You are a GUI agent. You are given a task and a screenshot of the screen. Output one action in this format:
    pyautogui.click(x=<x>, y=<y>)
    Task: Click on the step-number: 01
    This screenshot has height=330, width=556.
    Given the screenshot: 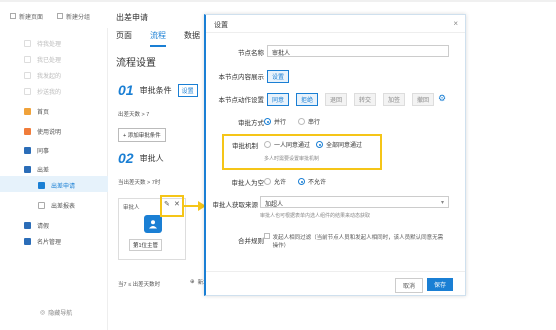 What is the action you would take?
    pyautogui.click(x=126, y=90)
    